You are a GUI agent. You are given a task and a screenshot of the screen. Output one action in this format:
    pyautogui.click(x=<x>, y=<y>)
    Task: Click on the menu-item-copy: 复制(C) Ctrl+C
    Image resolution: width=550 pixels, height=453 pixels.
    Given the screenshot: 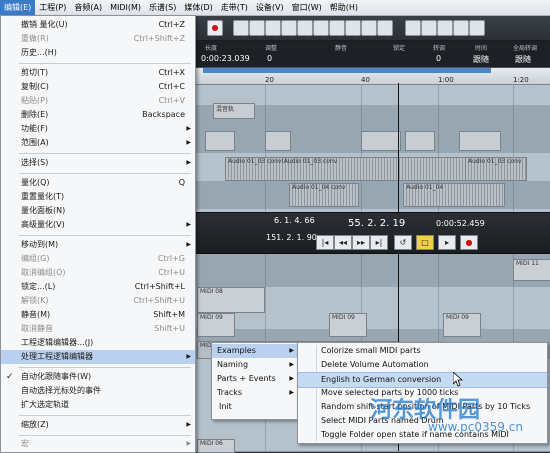 What is the action you would take?
    pyautogui.click(x=98, y=87)
    